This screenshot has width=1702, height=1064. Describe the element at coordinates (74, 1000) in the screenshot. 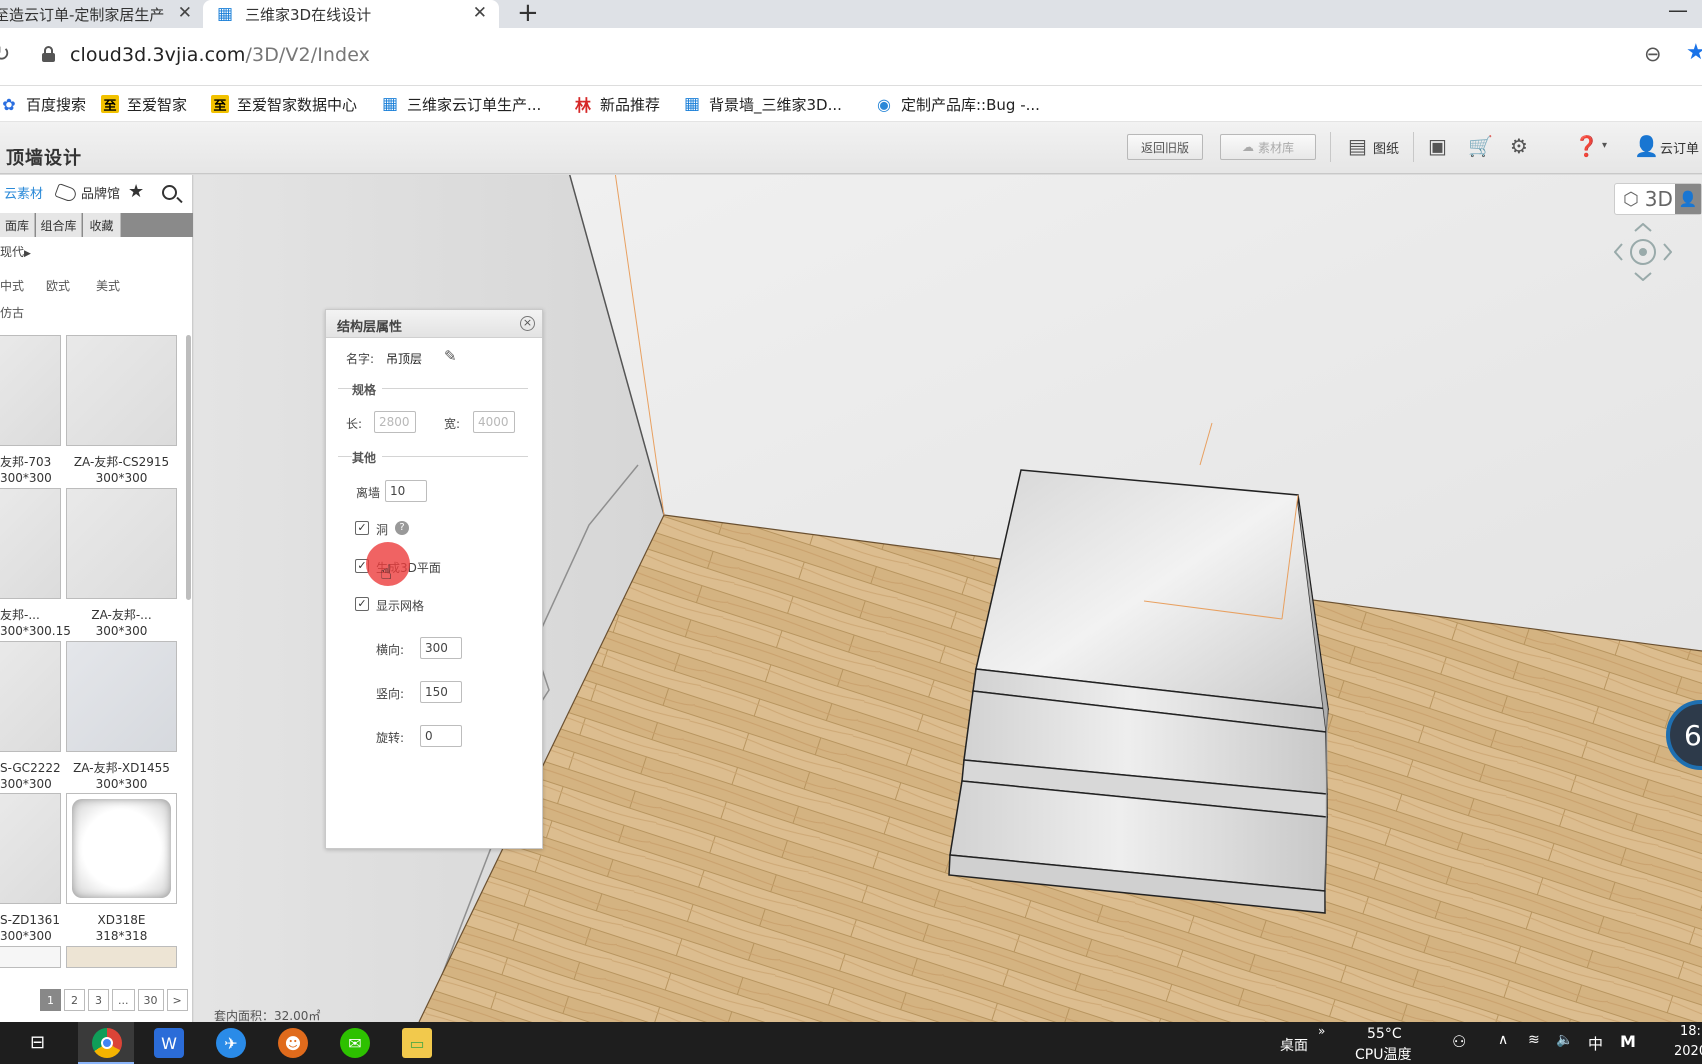

I see `page-button: 2` at that location.